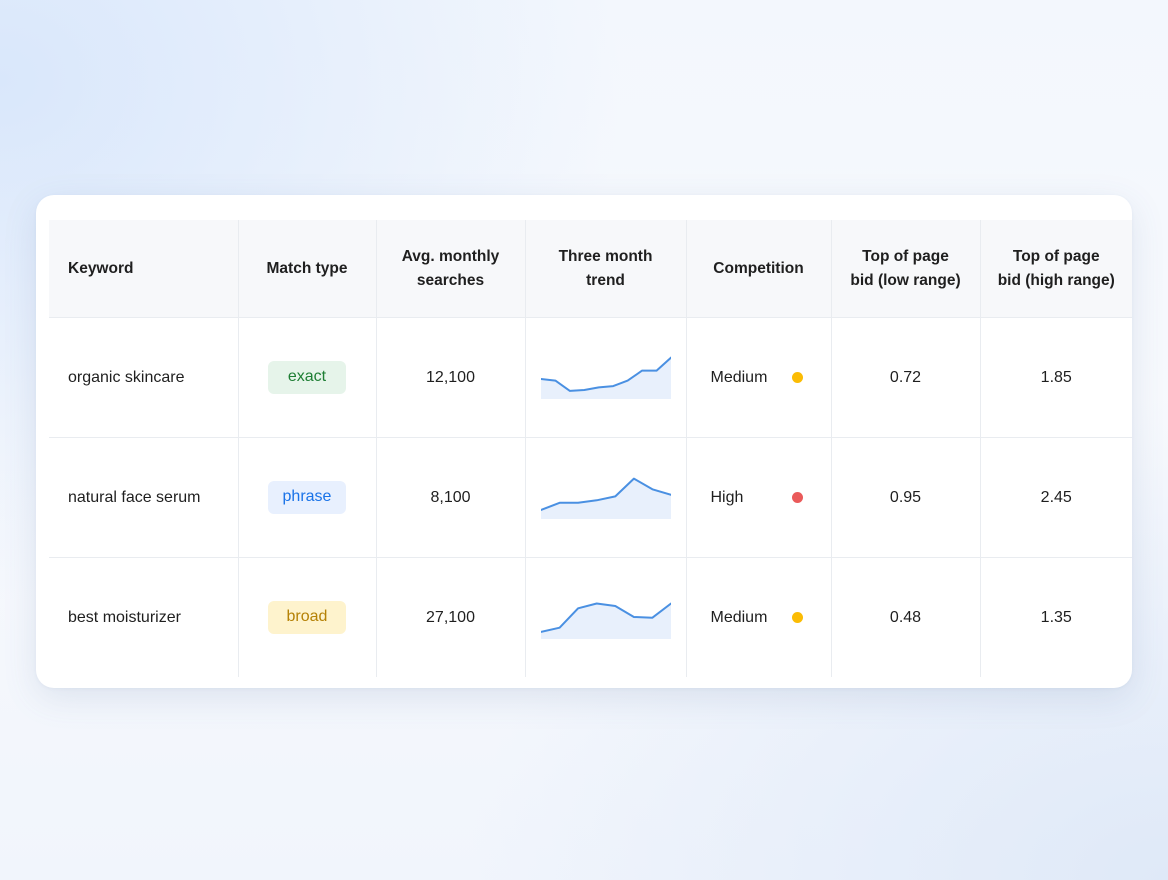 The height and width of the screenshot is (880, 1168). What do you see at coordinates (759, 269) in the screenshot?
I see `header-competition: Competition` at bounding box center [759, 269].